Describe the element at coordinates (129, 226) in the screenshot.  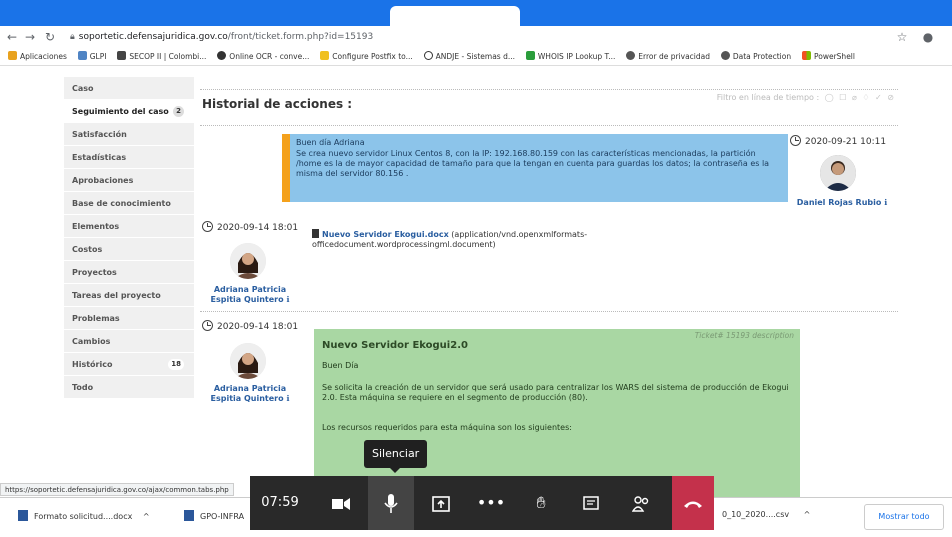
I see `tab-elementos: Elementos` at that location.